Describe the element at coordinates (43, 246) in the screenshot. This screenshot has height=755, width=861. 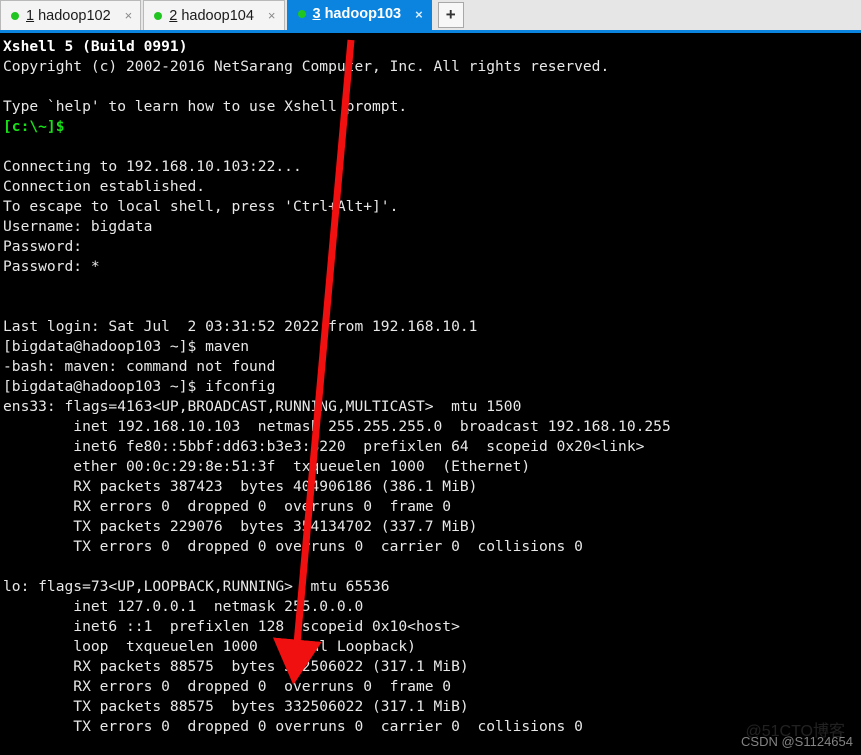
I see `terminal-line: Password:` at that location.